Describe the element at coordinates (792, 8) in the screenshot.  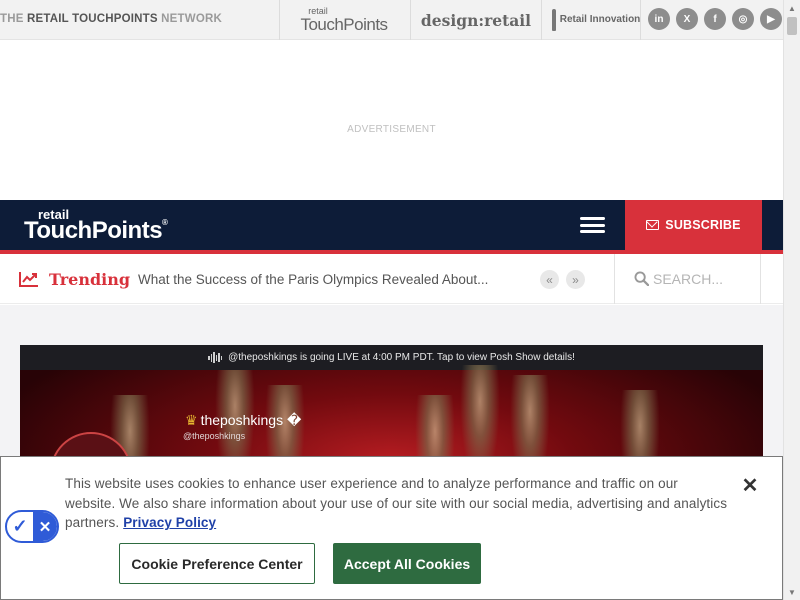
I see `scroll-up-icon: ▲` at that location.